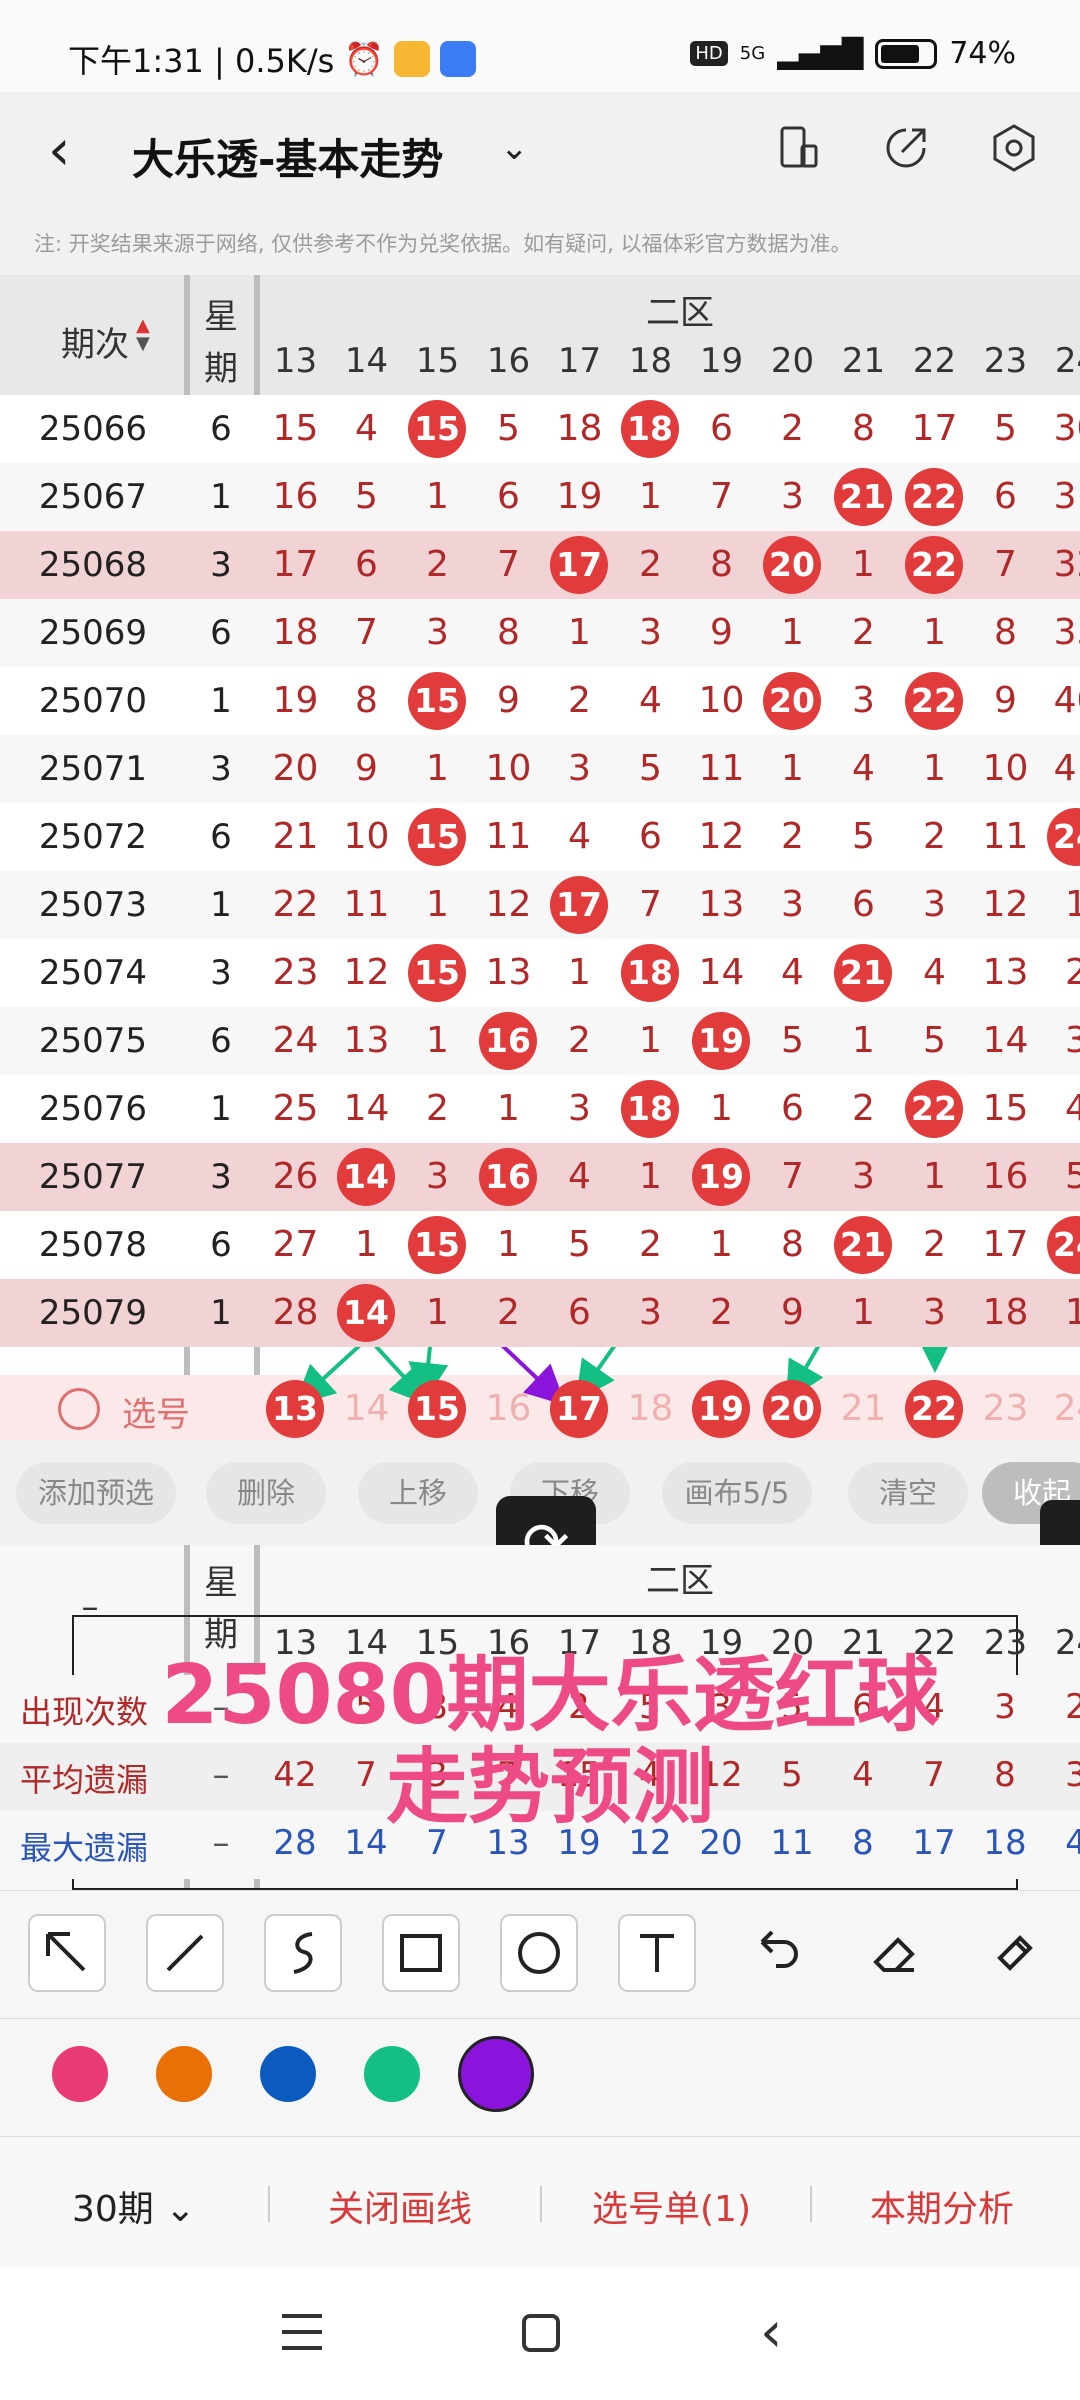  I want to click on miss-cell: 26, so click(295, 1177).